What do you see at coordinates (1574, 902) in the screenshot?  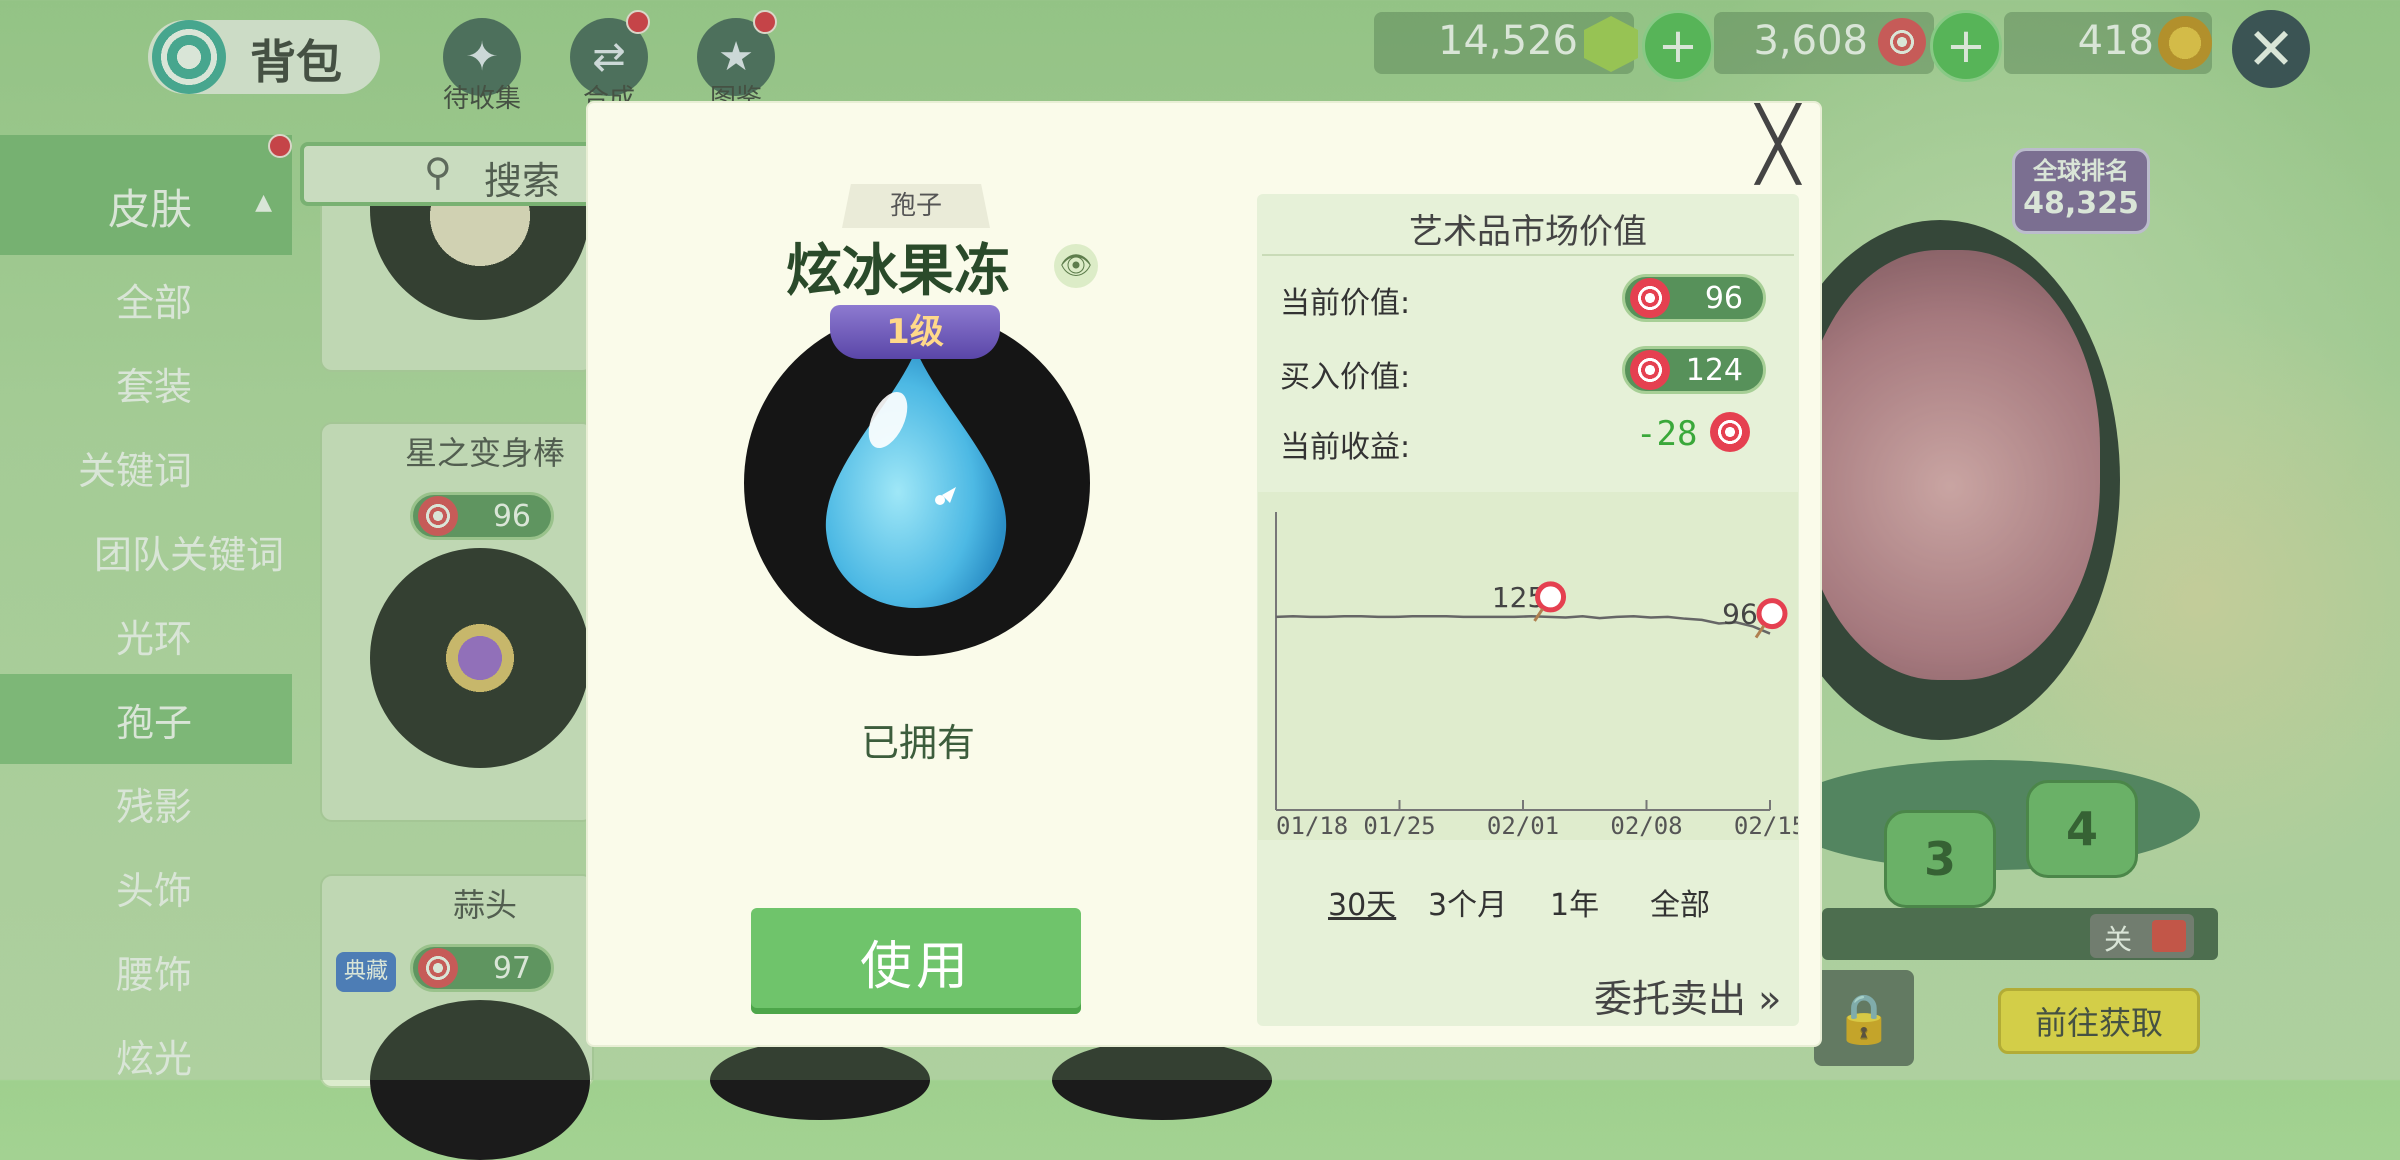 I see `period-1y: 1年` at bounding box center [1574, 902].